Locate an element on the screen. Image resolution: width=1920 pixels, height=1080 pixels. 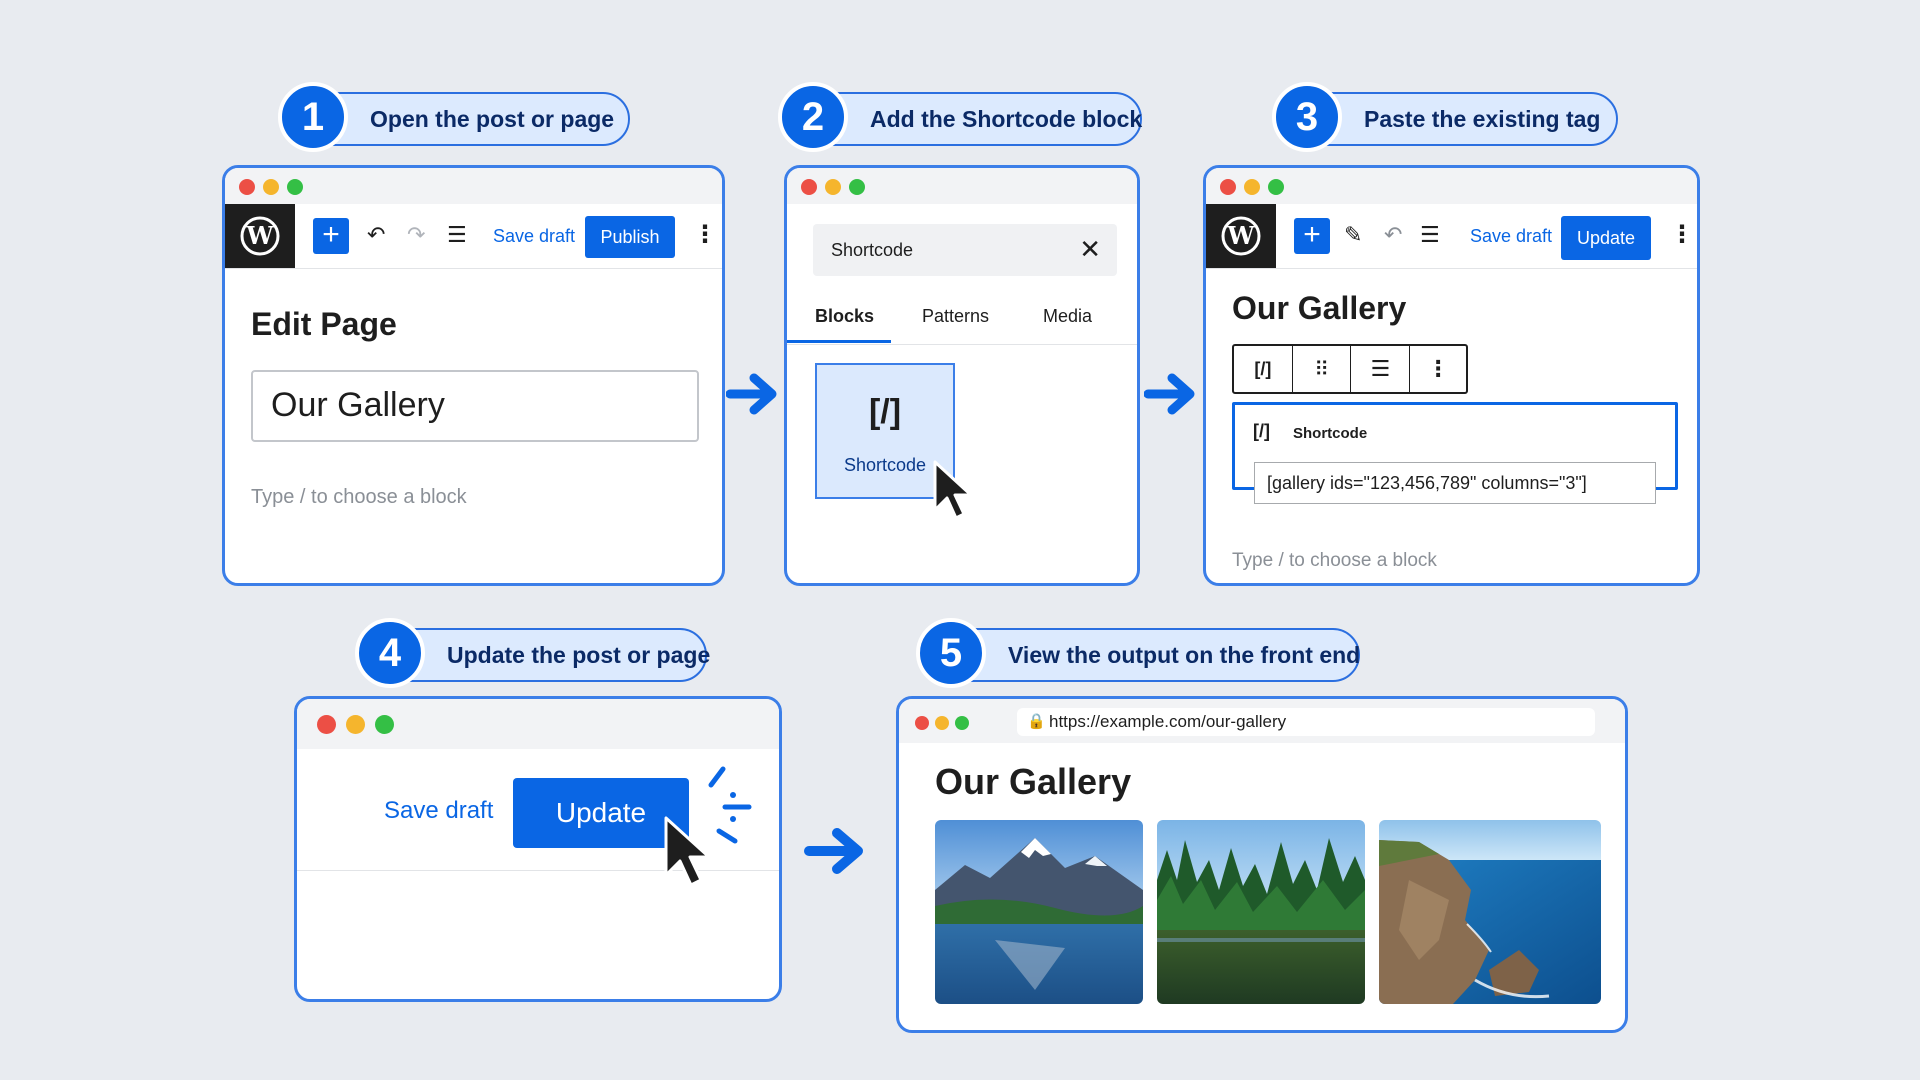
forest-lake-image is located at coordinates (1261, 912).